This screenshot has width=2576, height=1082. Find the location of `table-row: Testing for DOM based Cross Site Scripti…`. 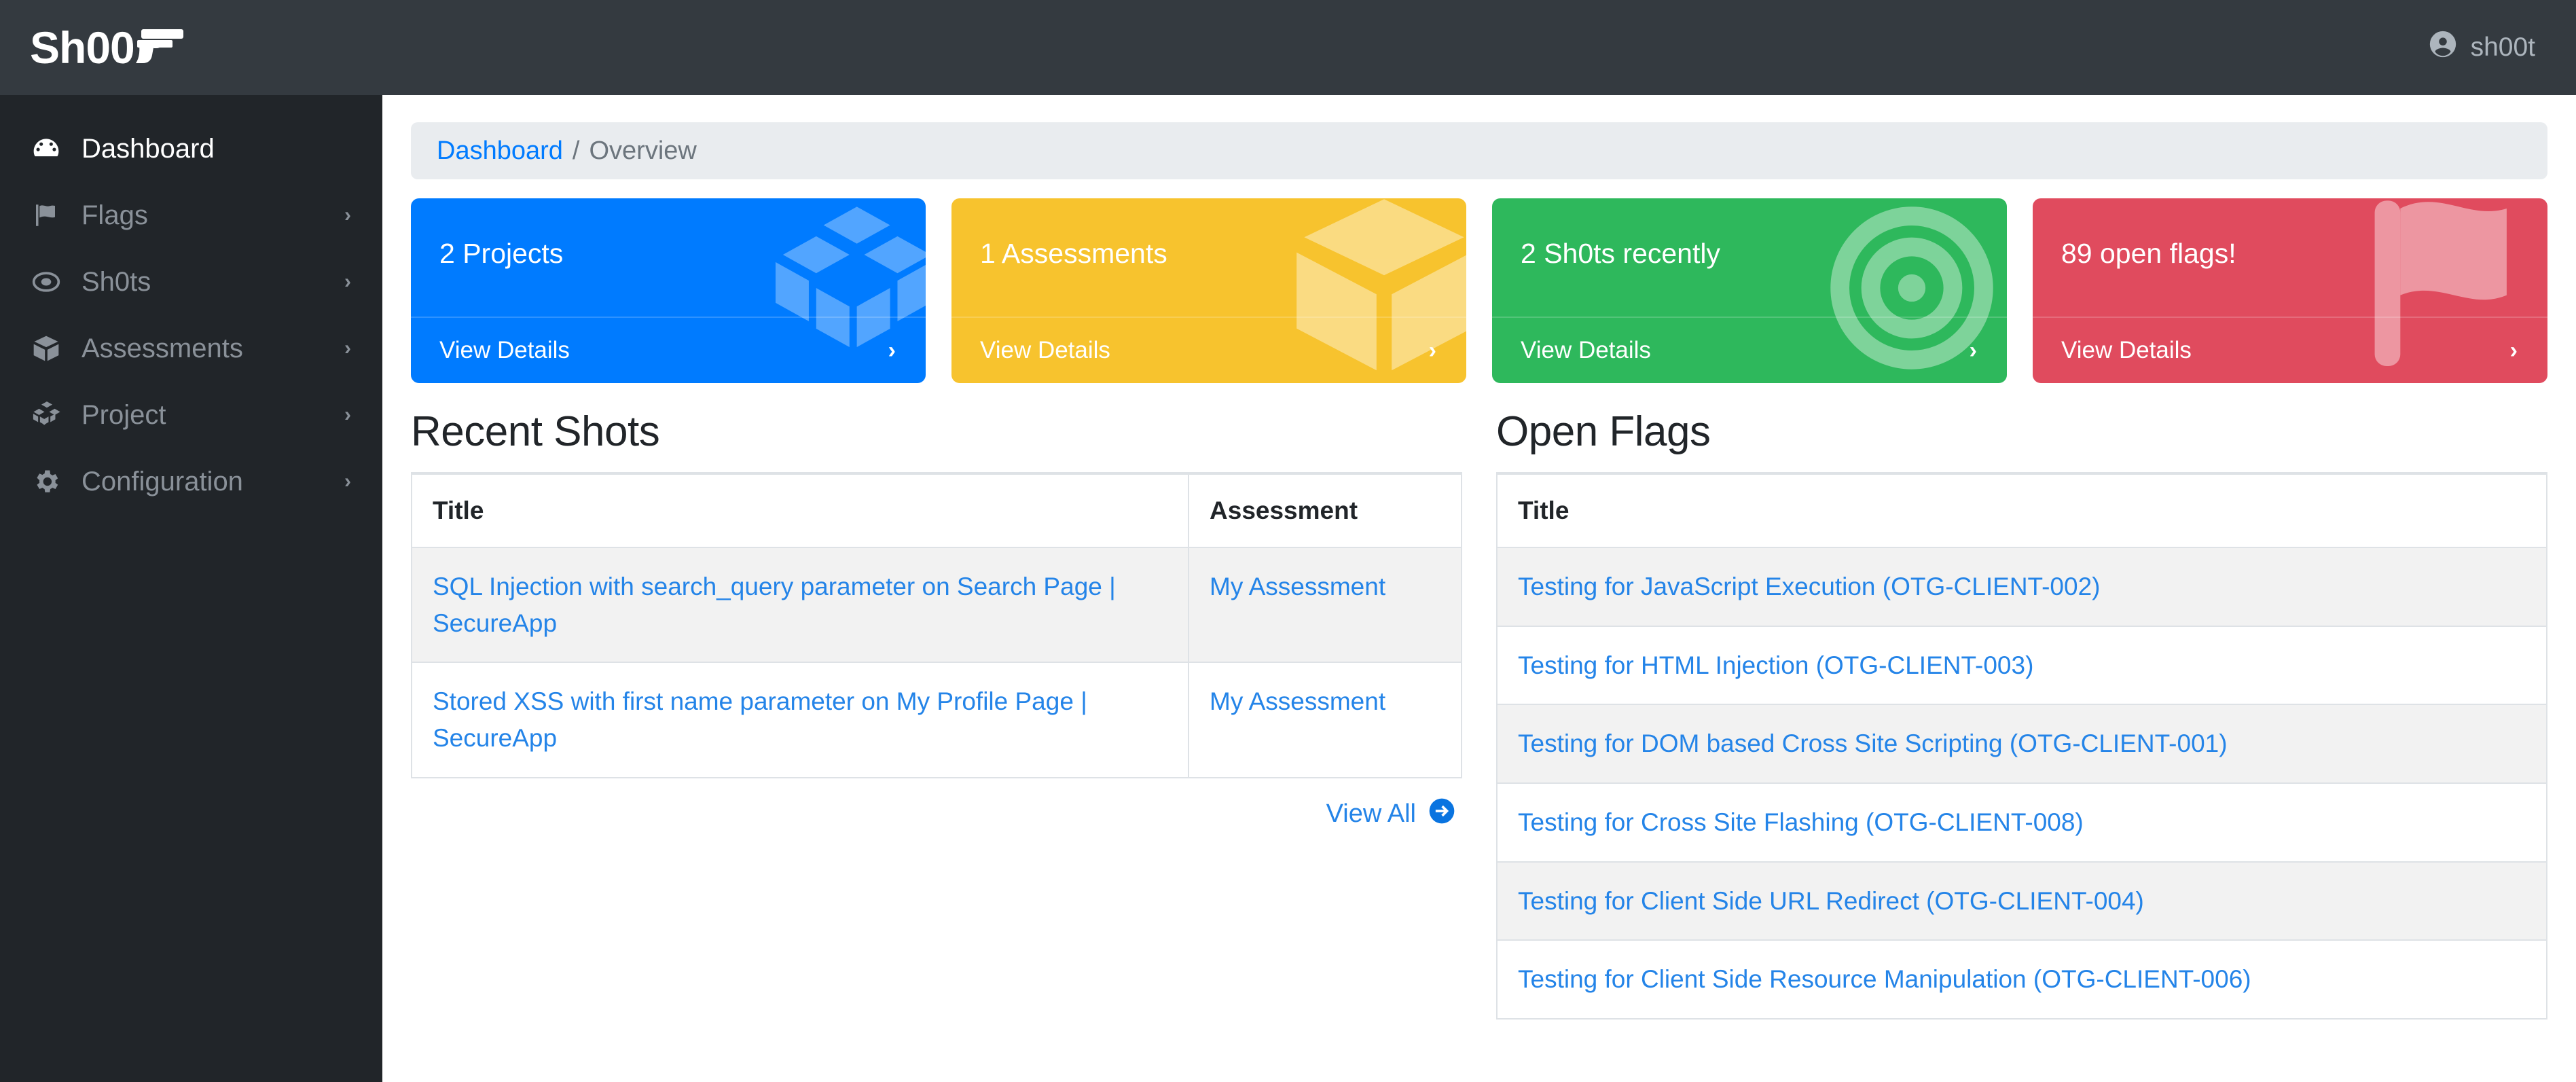

table-row: Testing for DOM based Cross Site Scripti… is located at coordinates (2021, 744).